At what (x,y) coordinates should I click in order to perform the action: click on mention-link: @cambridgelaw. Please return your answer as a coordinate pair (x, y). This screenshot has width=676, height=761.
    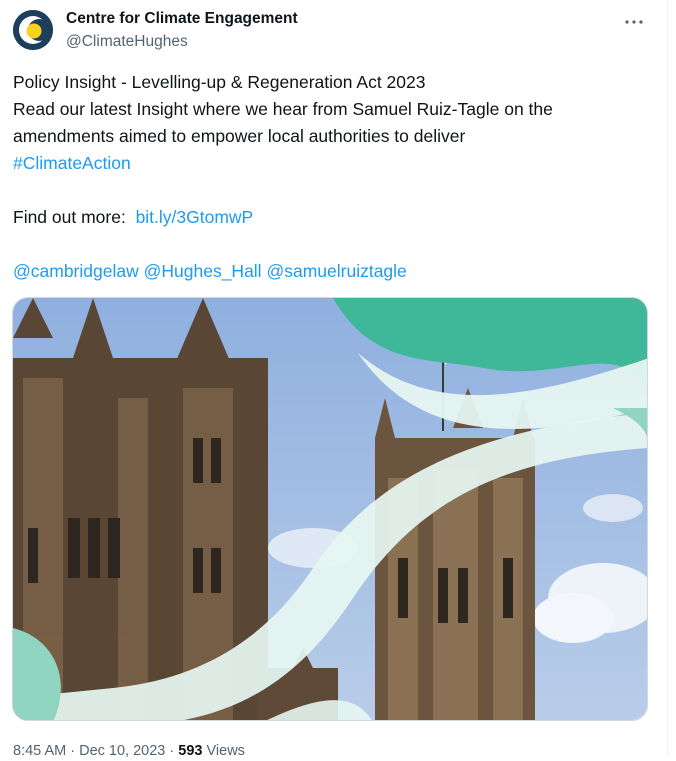
    Looking at the image, I should click on (76, 271).